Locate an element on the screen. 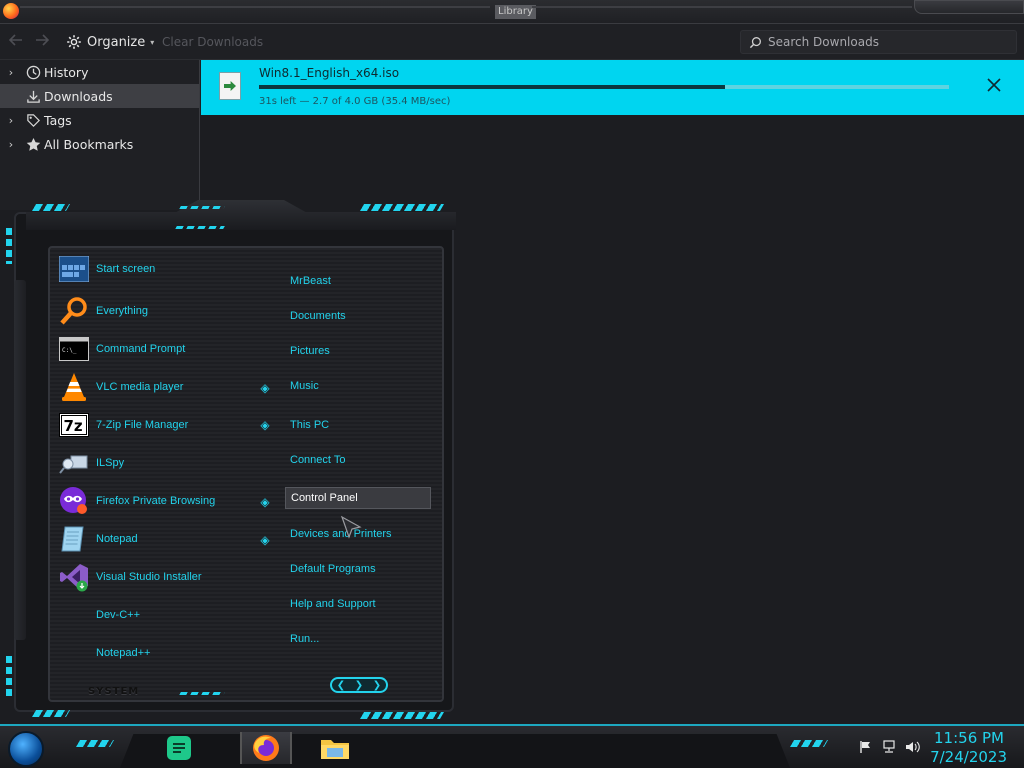  download-progress-bar is located at coordinates (604, 87).